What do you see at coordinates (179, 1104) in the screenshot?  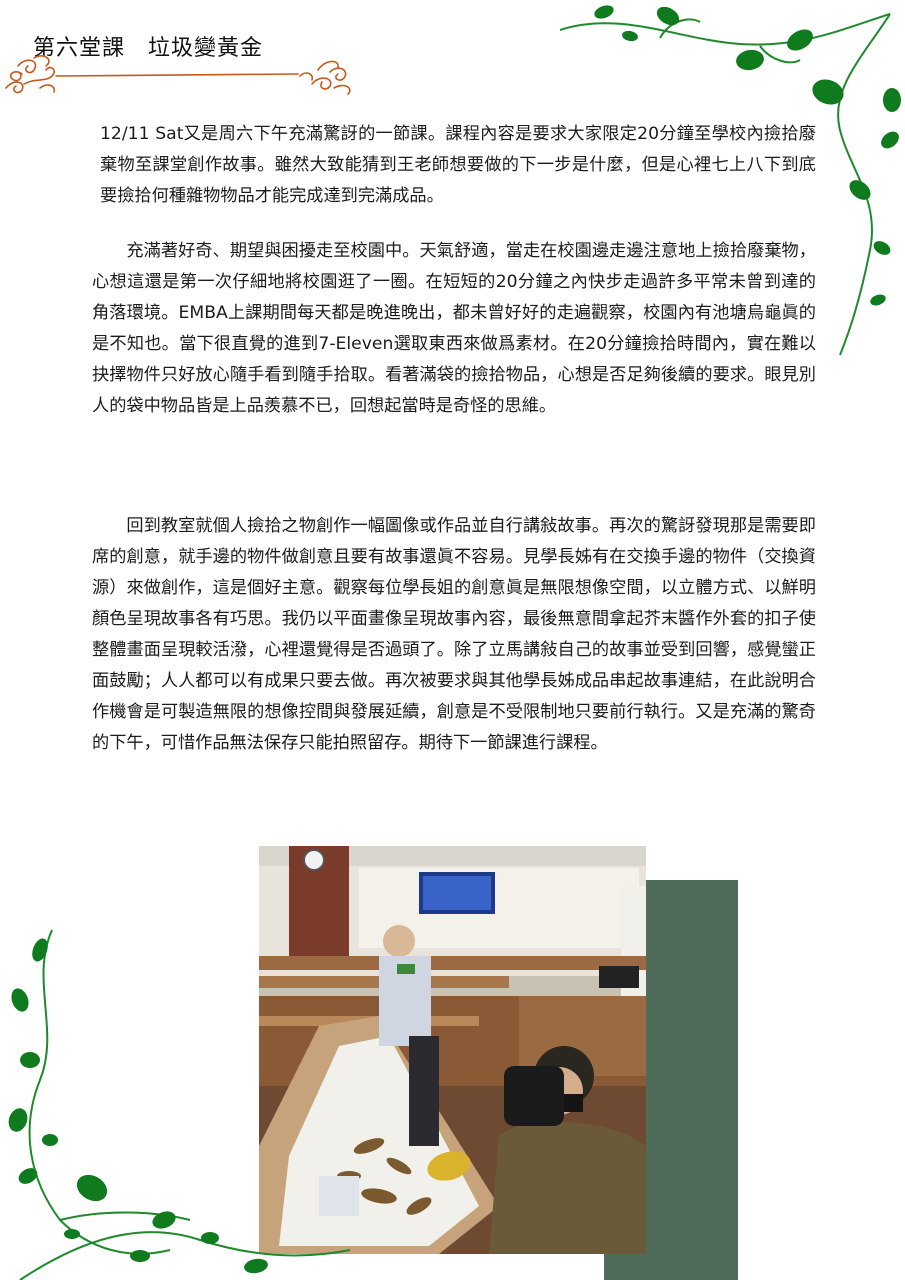 I see `vine-decoration-bottom-left` at bounding box center [179, 1104].